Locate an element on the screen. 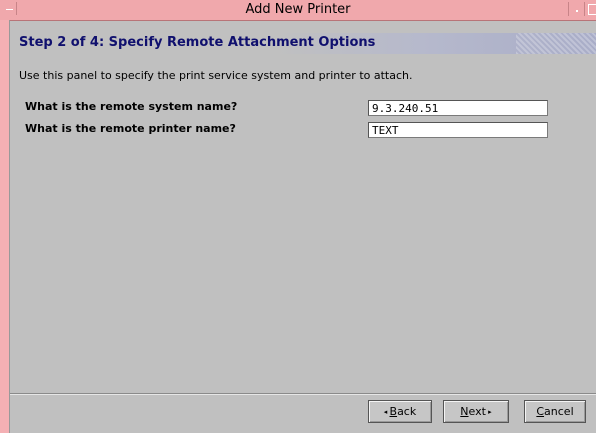  next-button: Next ▸ is located at coordinates (476, 411).